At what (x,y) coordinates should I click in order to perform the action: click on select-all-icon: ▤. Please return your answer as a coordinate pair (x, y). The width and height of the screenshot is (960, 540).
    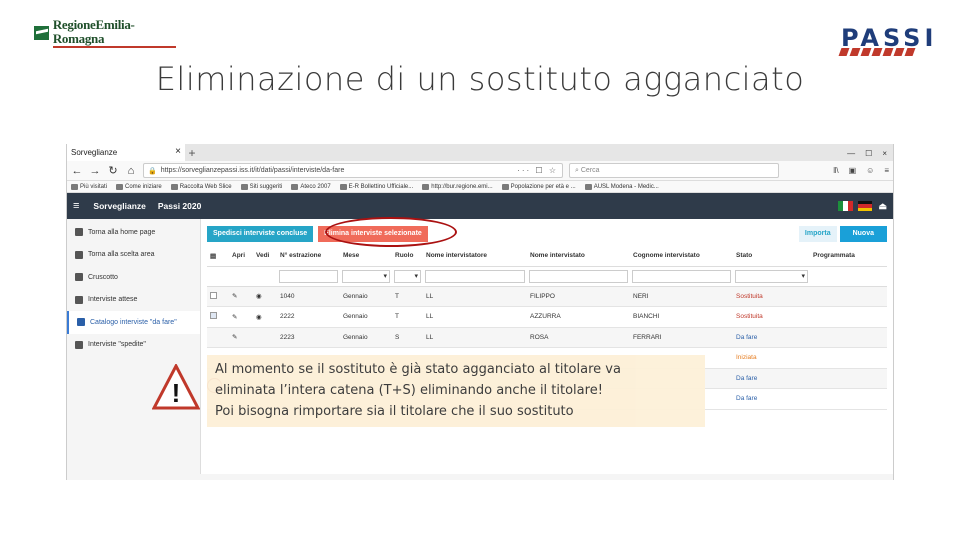
    Looking at the image, I should click on (218, 256).